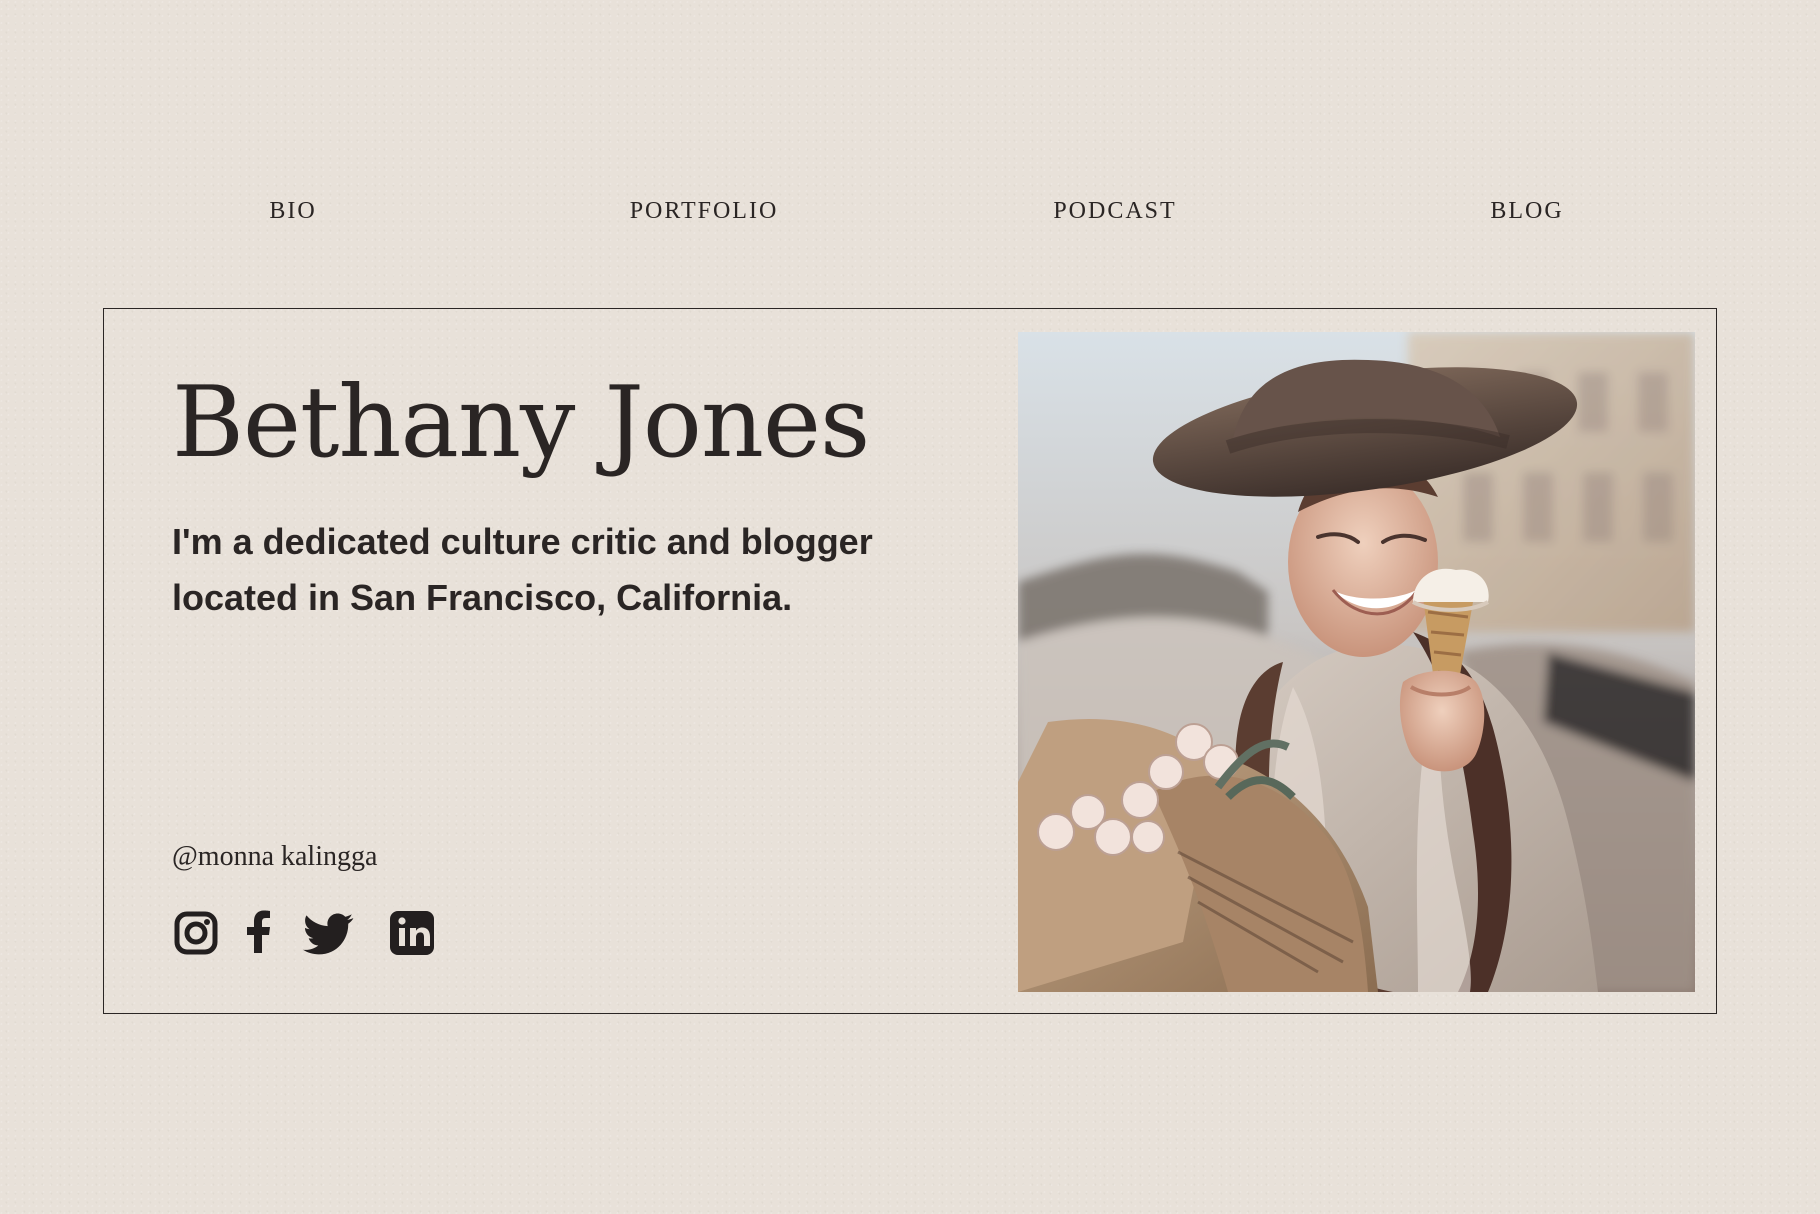  I want to click on facebook-icon, so click(259, 933).